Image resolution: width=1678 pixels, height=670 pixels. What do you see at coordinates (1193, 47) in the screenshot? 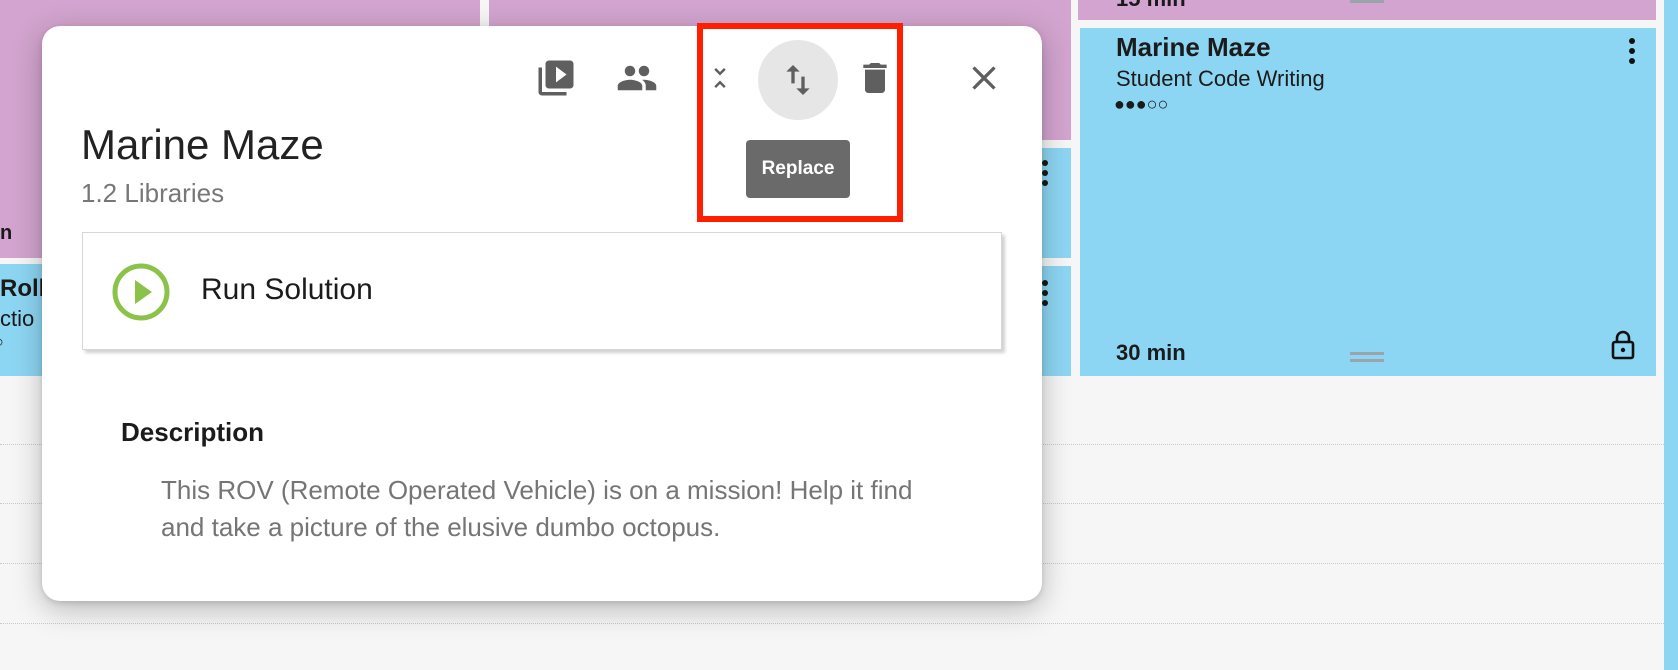
I see `activity-card-title: Marine Maze` at bounding box center [1193, 47].